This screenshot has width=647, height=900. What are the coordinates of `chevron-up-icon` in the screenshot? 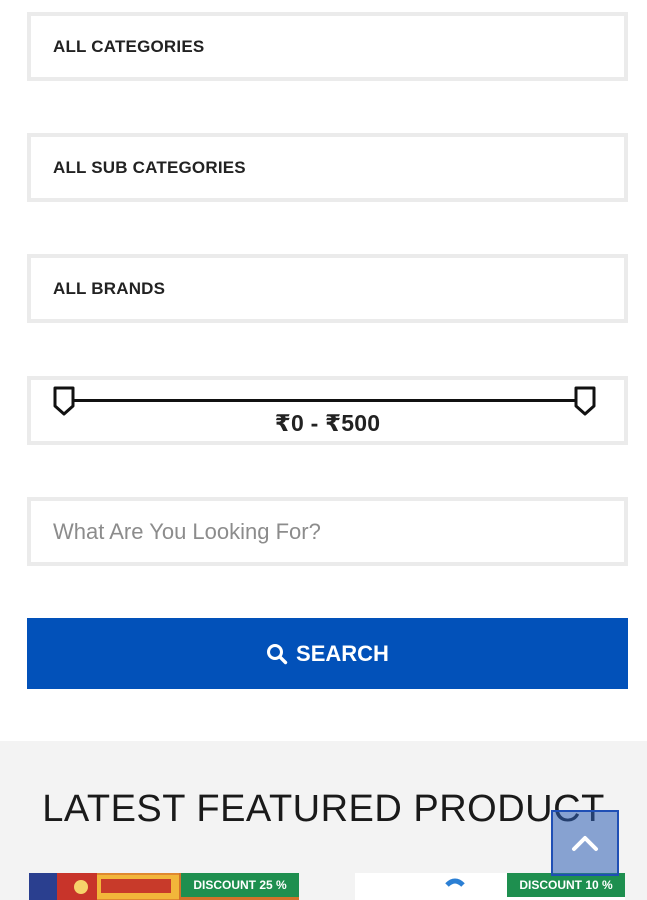 It's located at (585, 843).